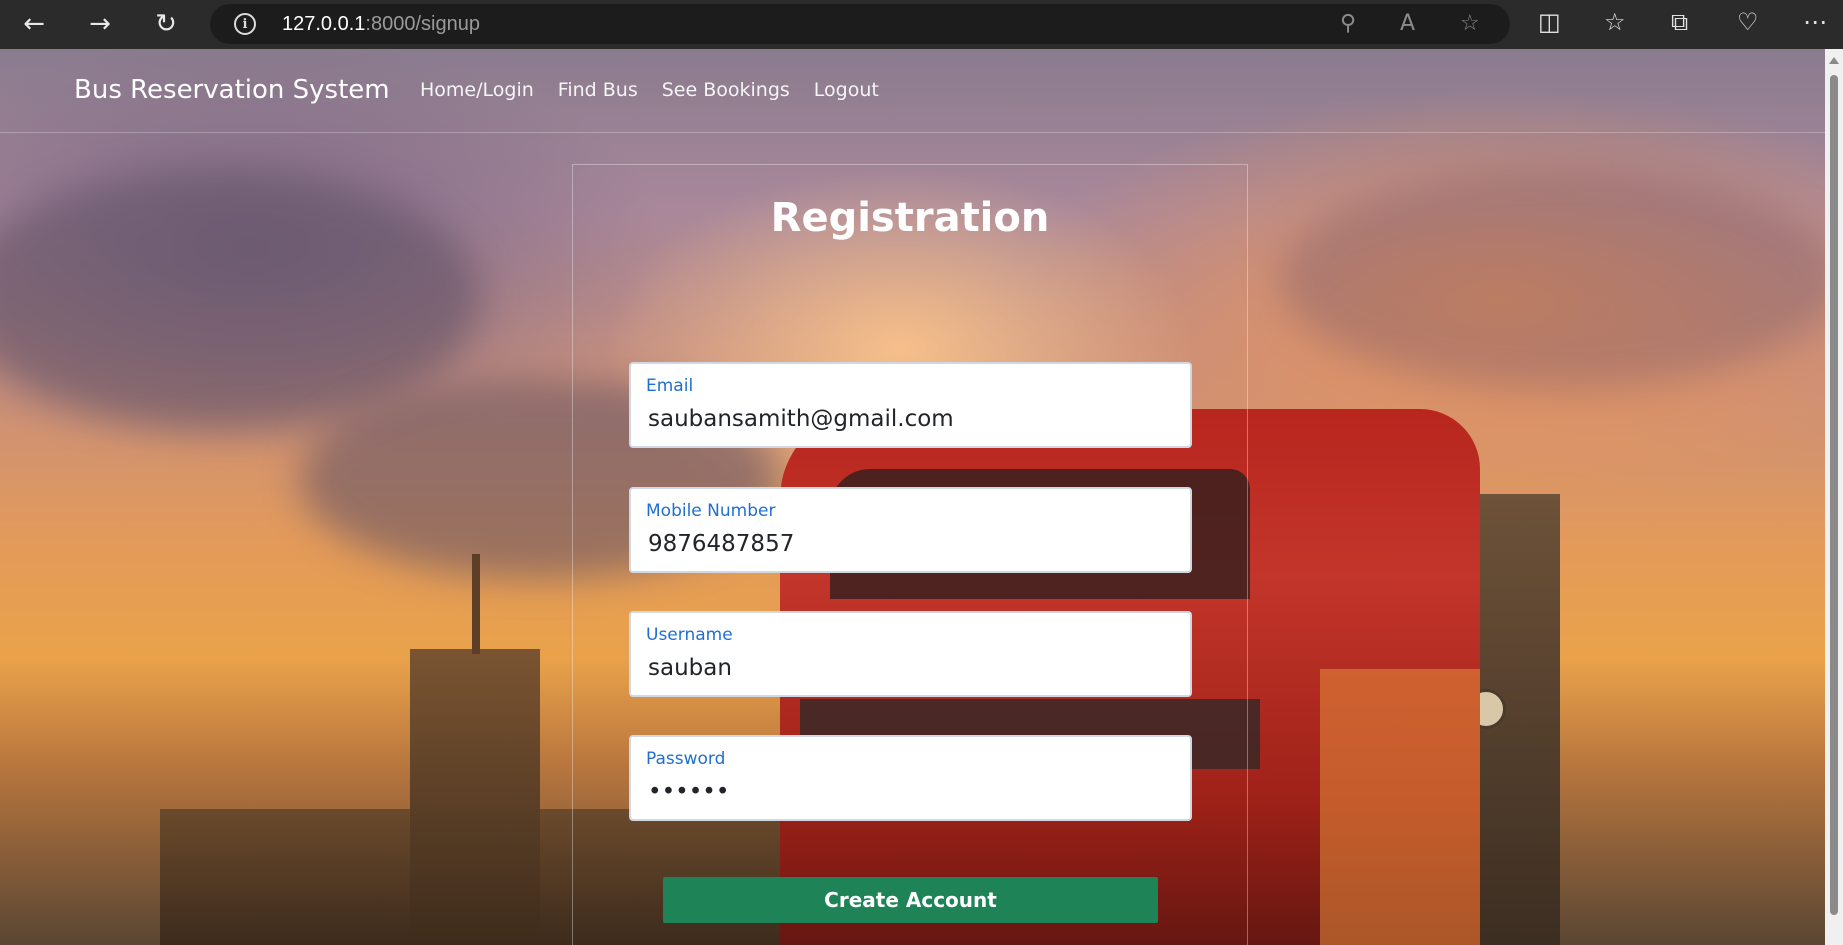 This screenshot has height=945, width=1843. What do you see at coordinates (726, 90) in the screenshot?
I see `nav-link-see-bookings: See Bookings` at bounding box center [726, 90].